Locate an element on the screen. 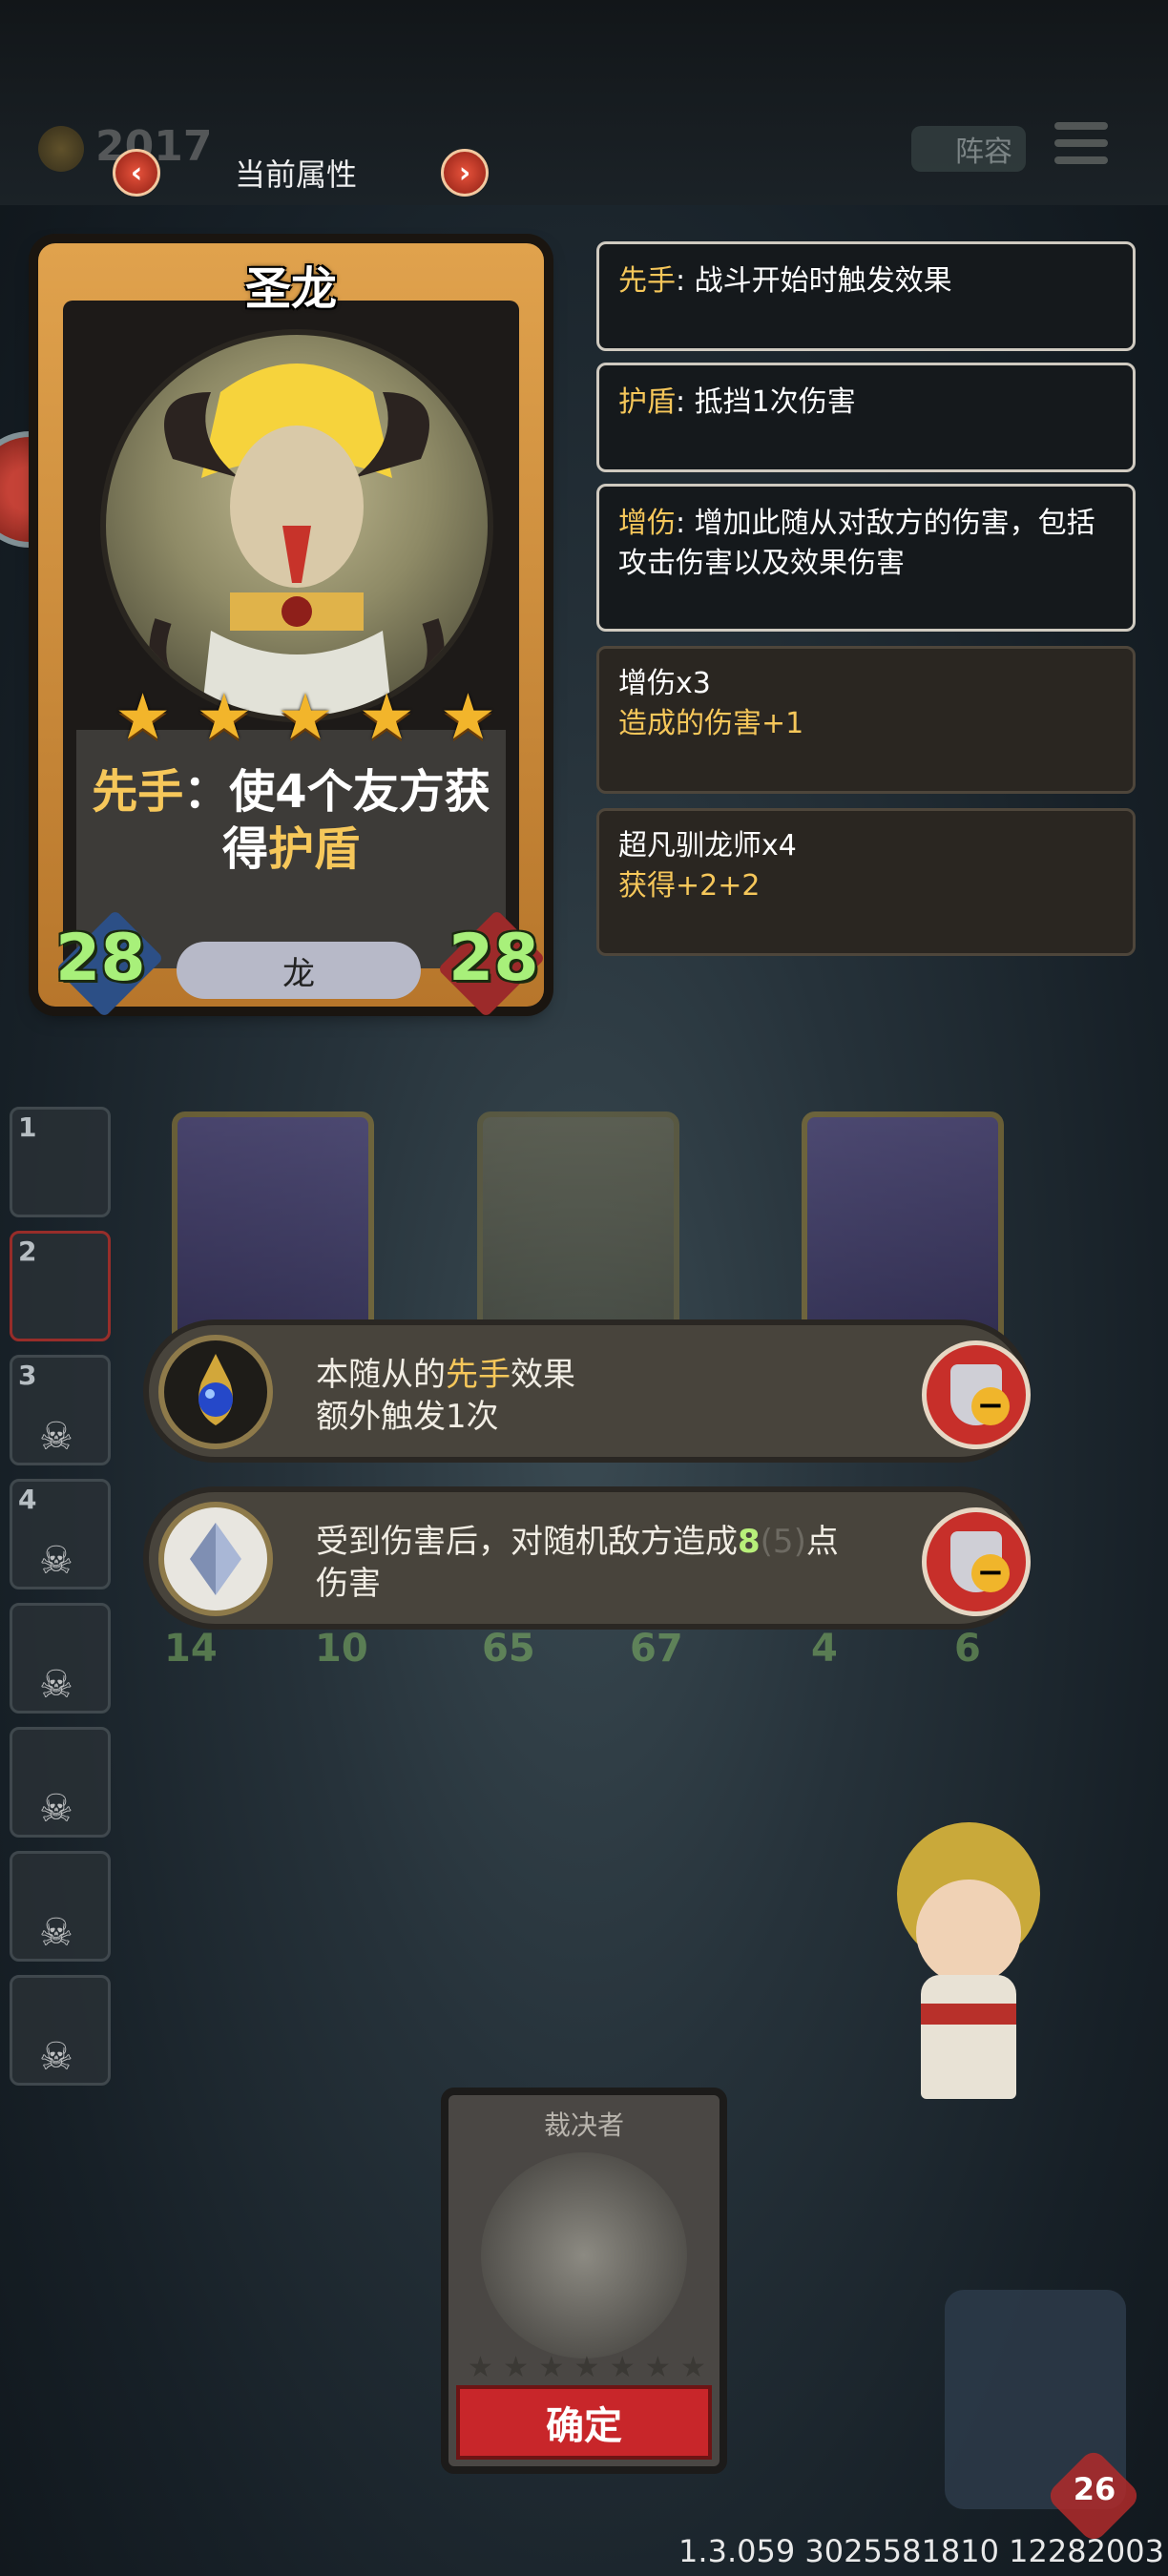 This screenshot has width=1168, height=2576. version-label: 1.3.059 3025581810 12282003 is located at coordinates (921, 2551).